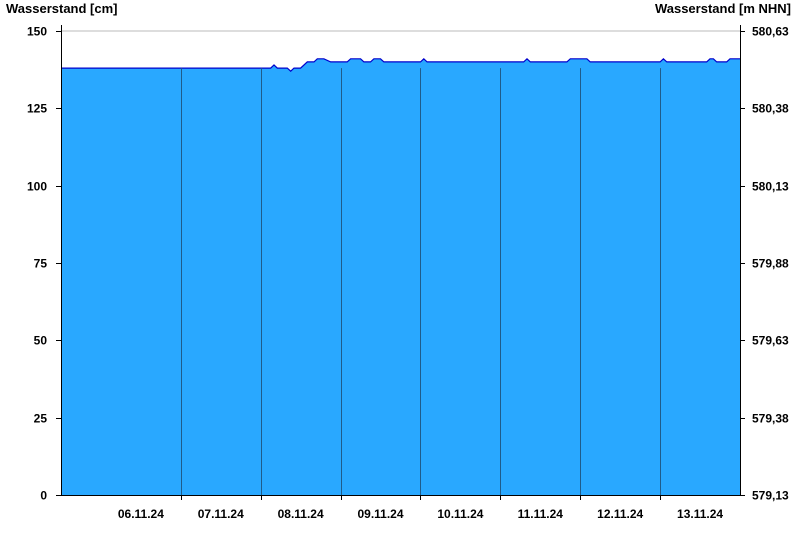 The width and height of the screenshot is (800, 550). What do you see at coordinates (700, 514) in the screenshot?
I see `x-tick-label: 13.11.24` at bounding box center [700, 514].